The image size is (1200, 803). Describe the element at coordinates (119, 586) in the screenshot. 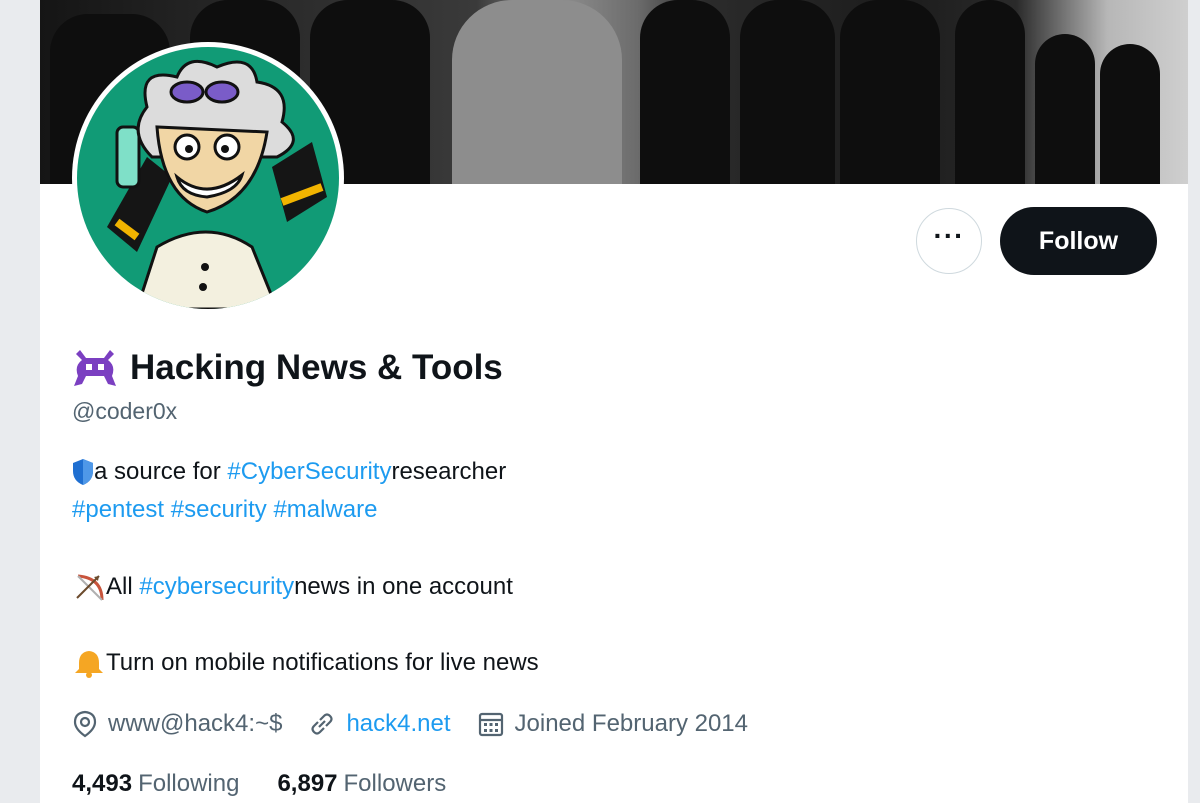

I see `bio-text: All` at that location.